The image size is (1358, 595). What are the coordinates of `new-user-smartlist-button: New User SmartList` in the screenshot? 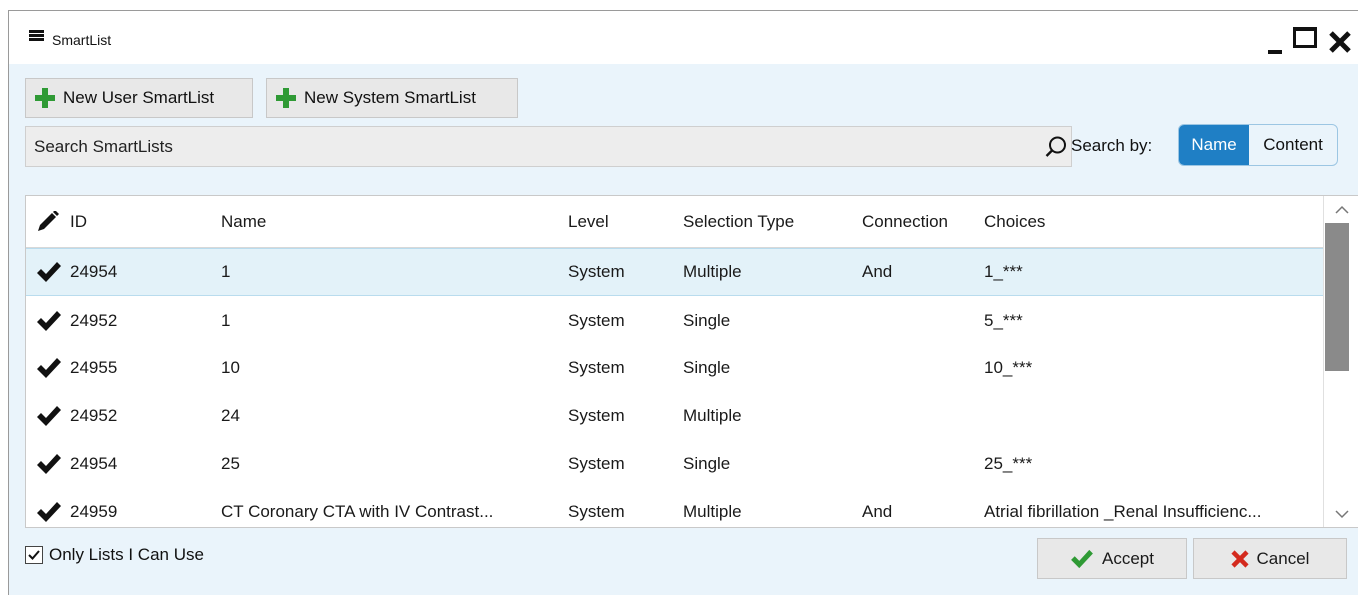 It's located at (139, 98).